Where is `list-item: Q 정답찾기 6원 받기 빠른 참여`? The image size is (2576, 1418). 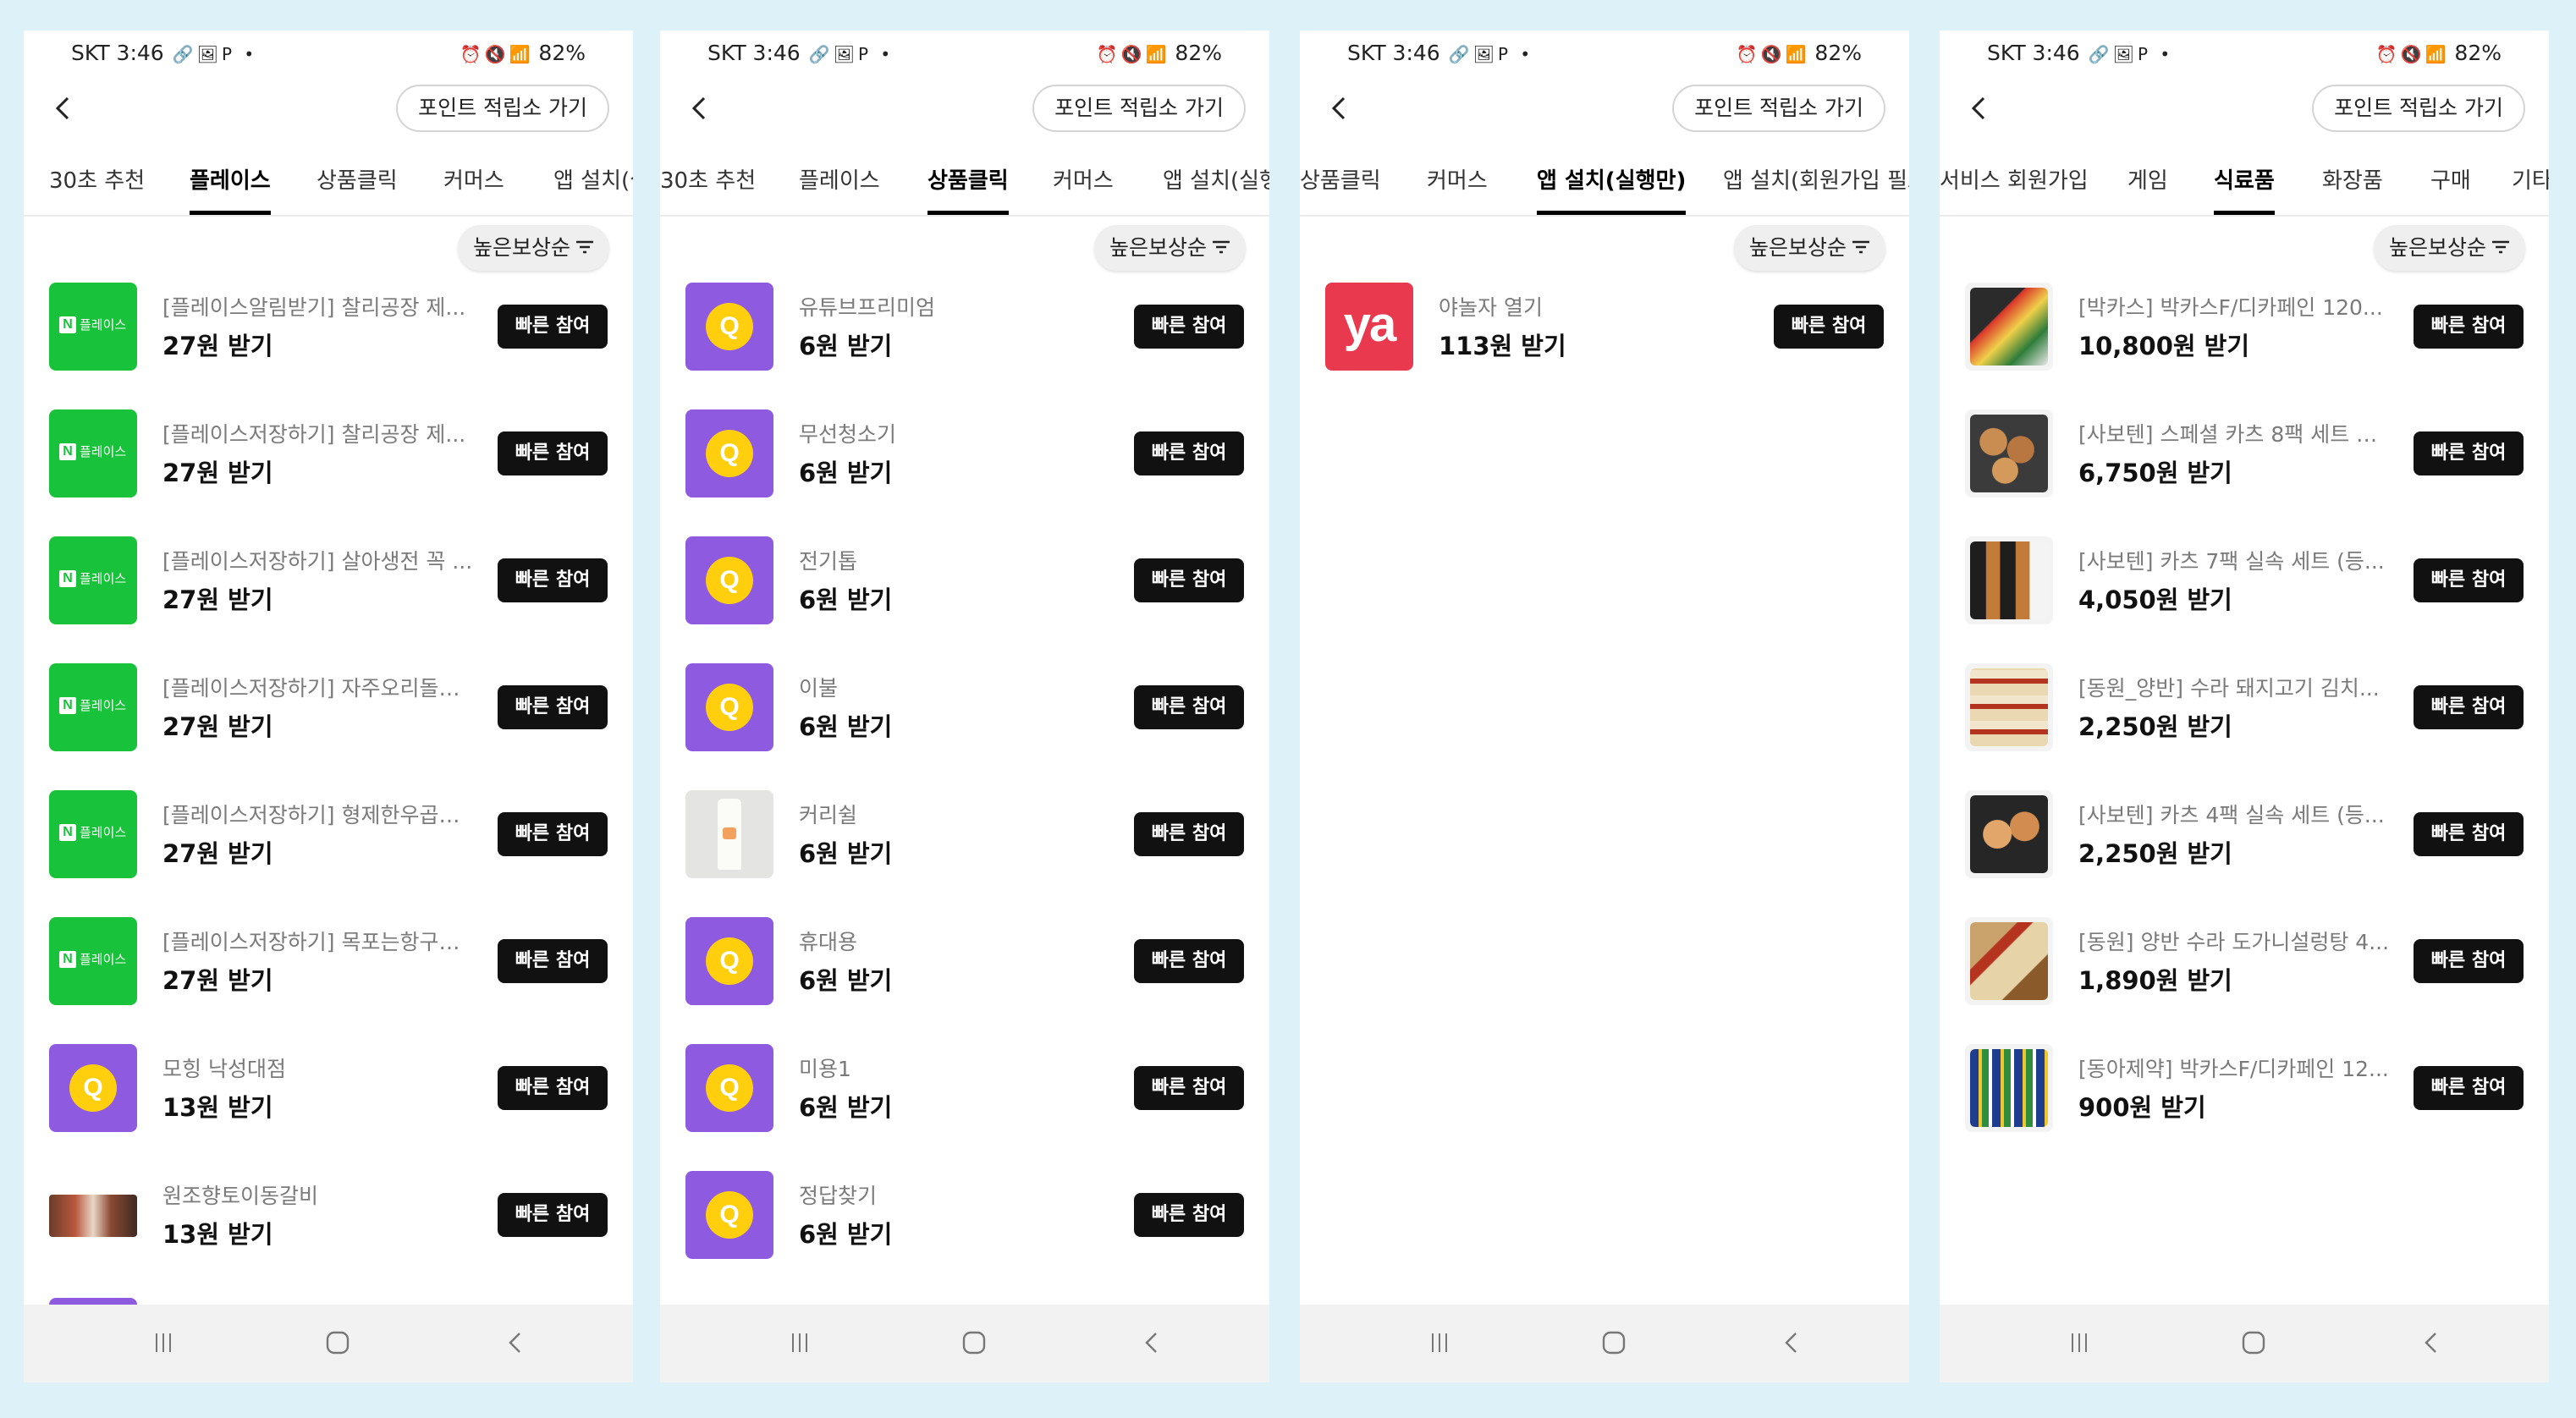 list-item: Q 정답찾기 6원 받기 빠른 참여 is located at coordinates (964, 1234).